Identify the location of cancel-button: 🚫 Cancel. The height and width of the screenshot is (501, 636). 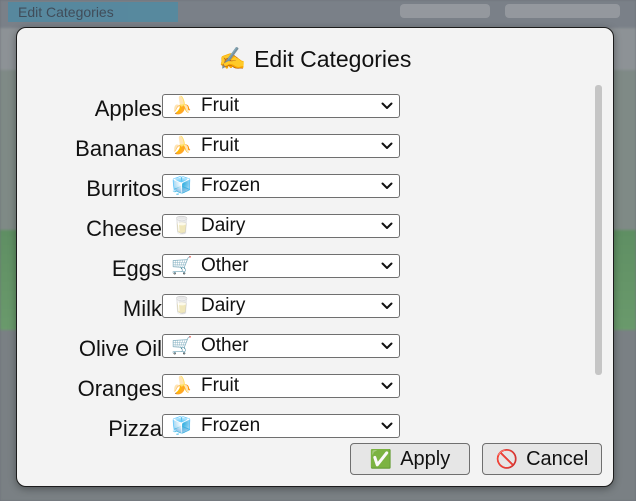
(542, 459).